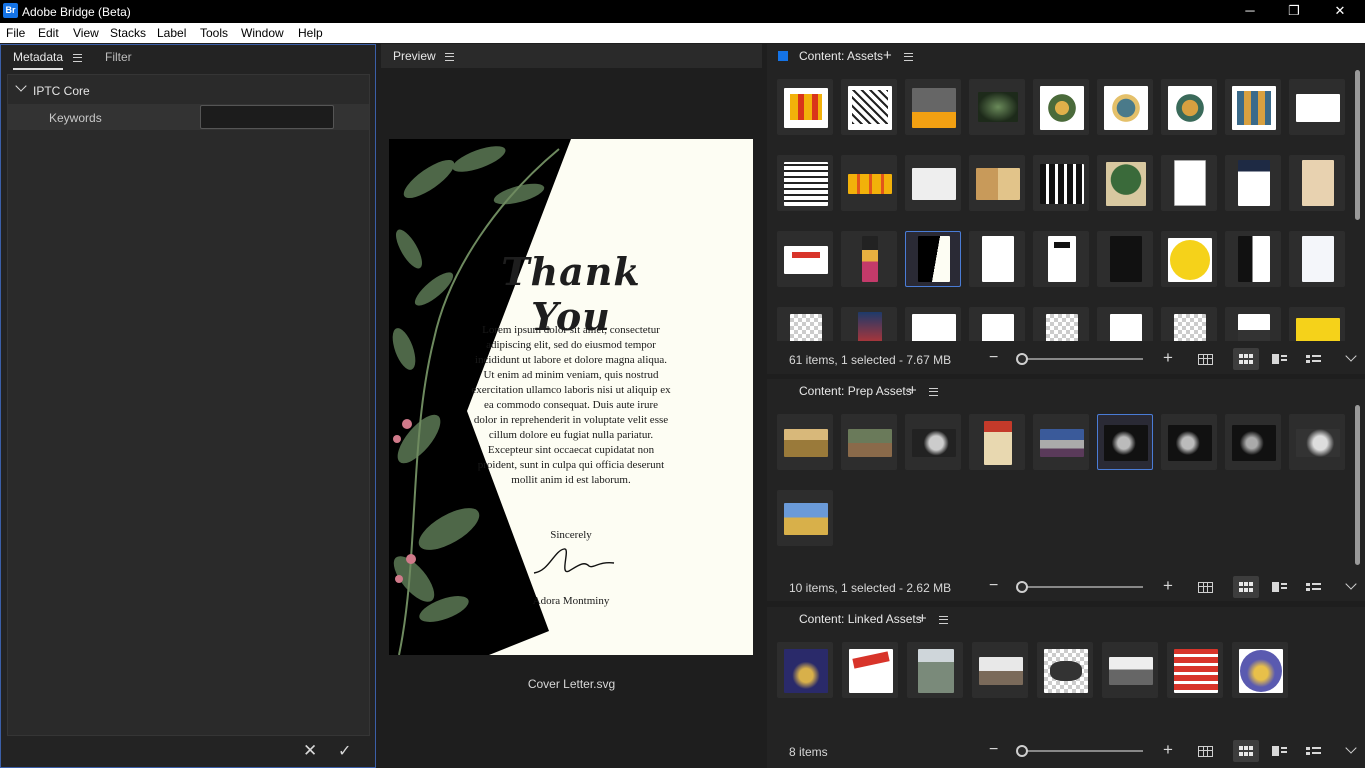  Describe the element at coordinates (86, 33) in the screenshot. I see `menu-view: View` at that location.